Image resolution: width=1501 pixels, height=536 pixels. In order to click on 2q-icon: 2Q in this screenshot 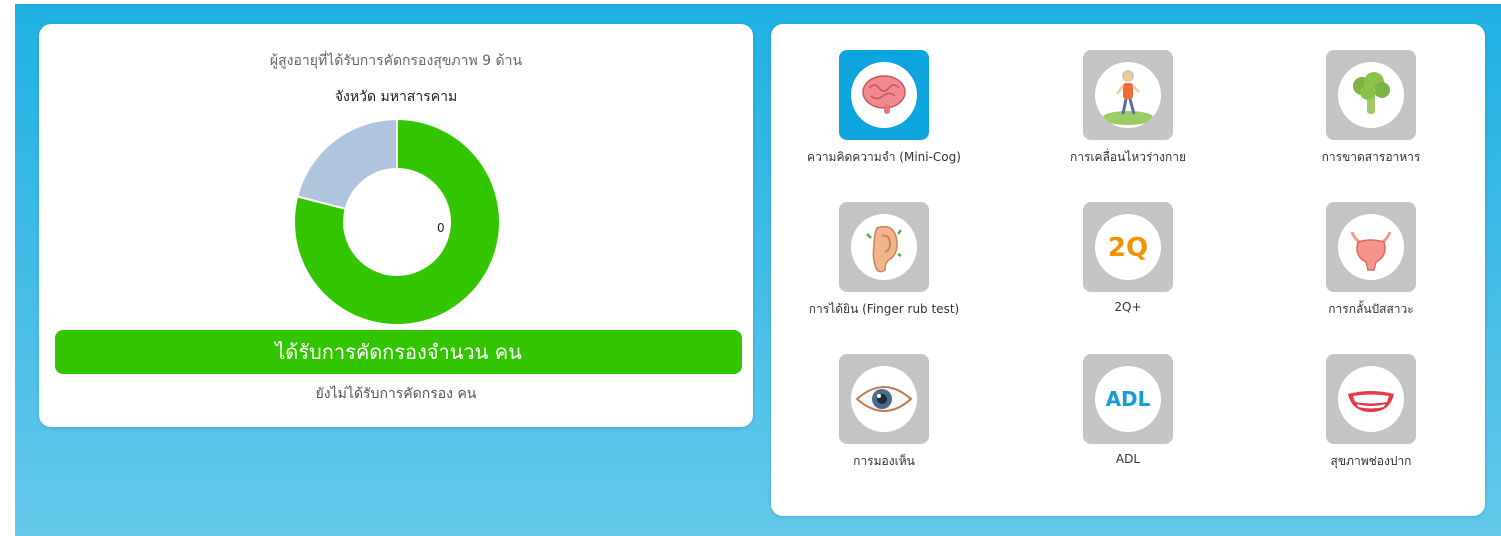, I will do `click(1128, 247)`.